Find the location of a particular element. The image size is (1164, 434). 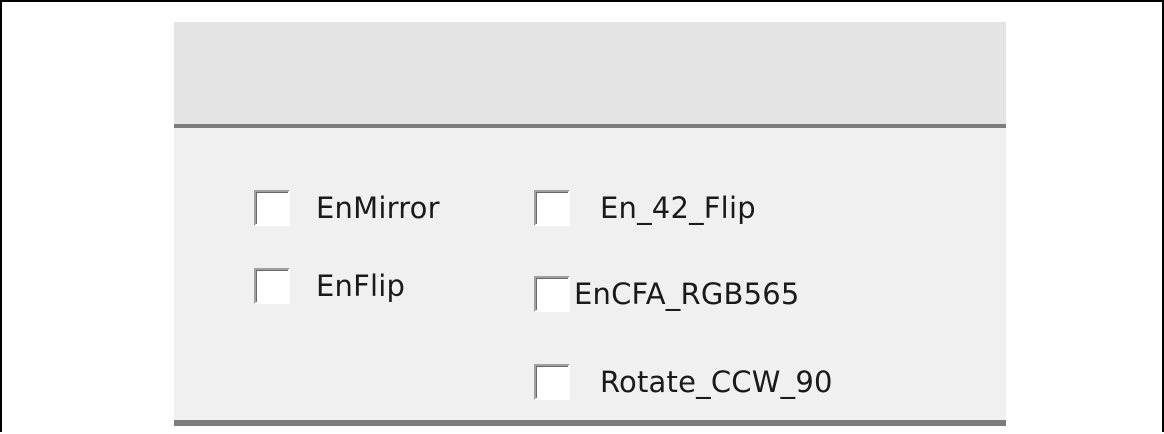

checkbox-label: Rotate_CCW_90 is located at coordinates (716, 382).